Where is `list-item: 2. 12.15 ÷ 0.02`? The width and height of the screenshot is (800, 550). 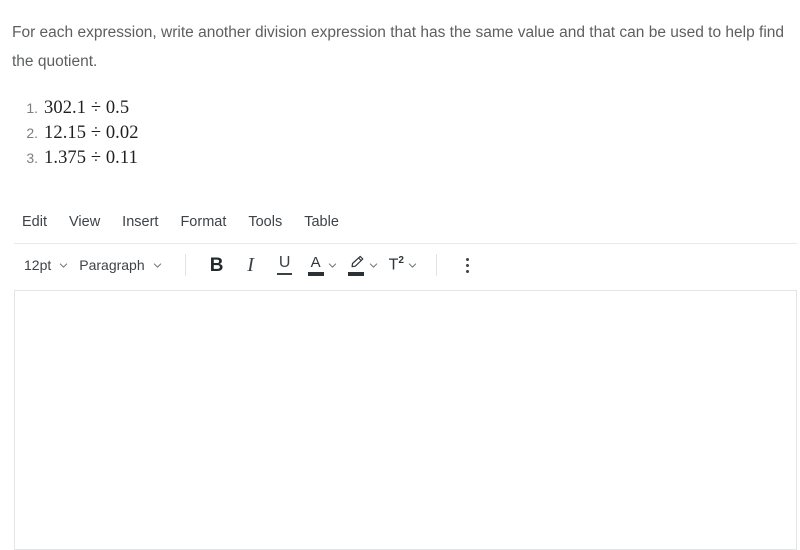 list-item: 2. 12.15 ÷ 0.02 is located at coordinates (400, 133).